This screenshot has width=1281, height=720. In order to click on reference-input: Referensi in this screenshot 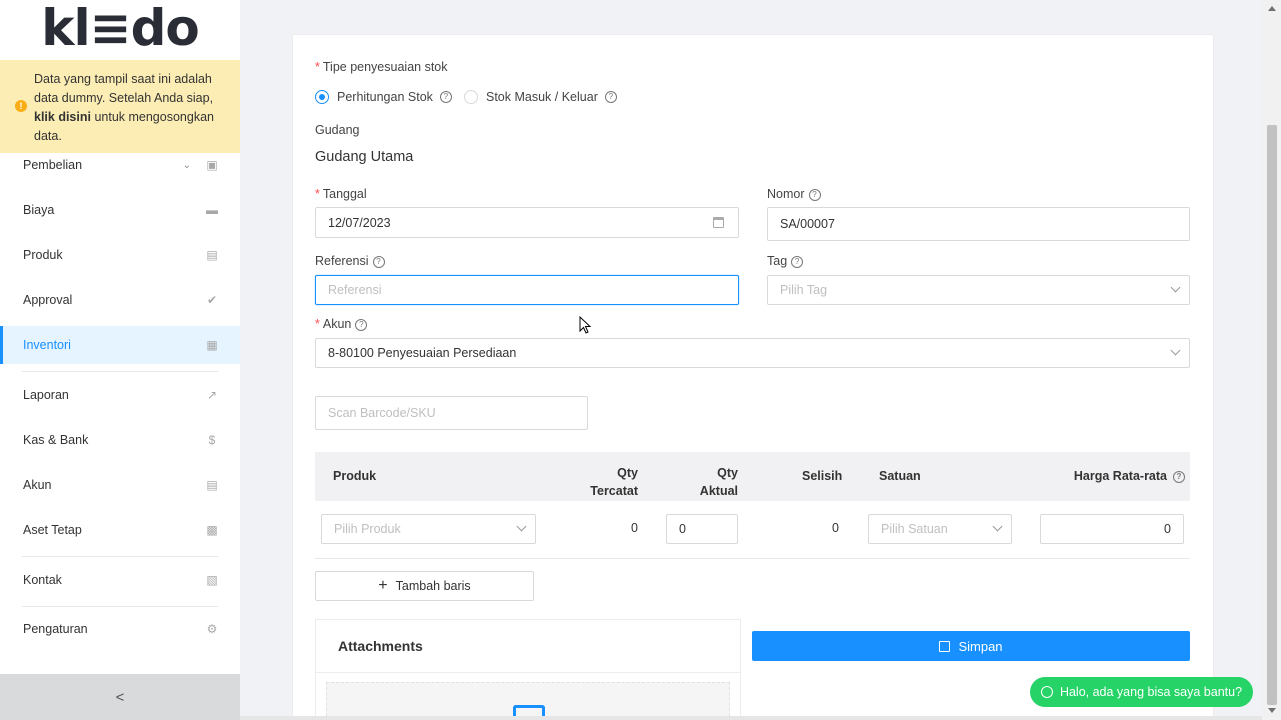, I will do `click(527, 290)`.